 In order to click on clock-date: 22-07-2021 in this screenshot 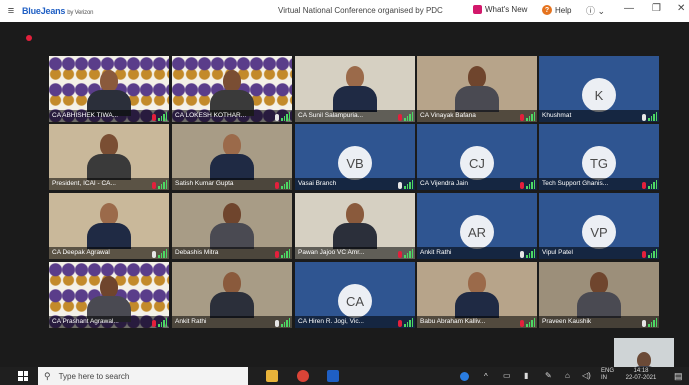, I will do `click(641, 378)`.